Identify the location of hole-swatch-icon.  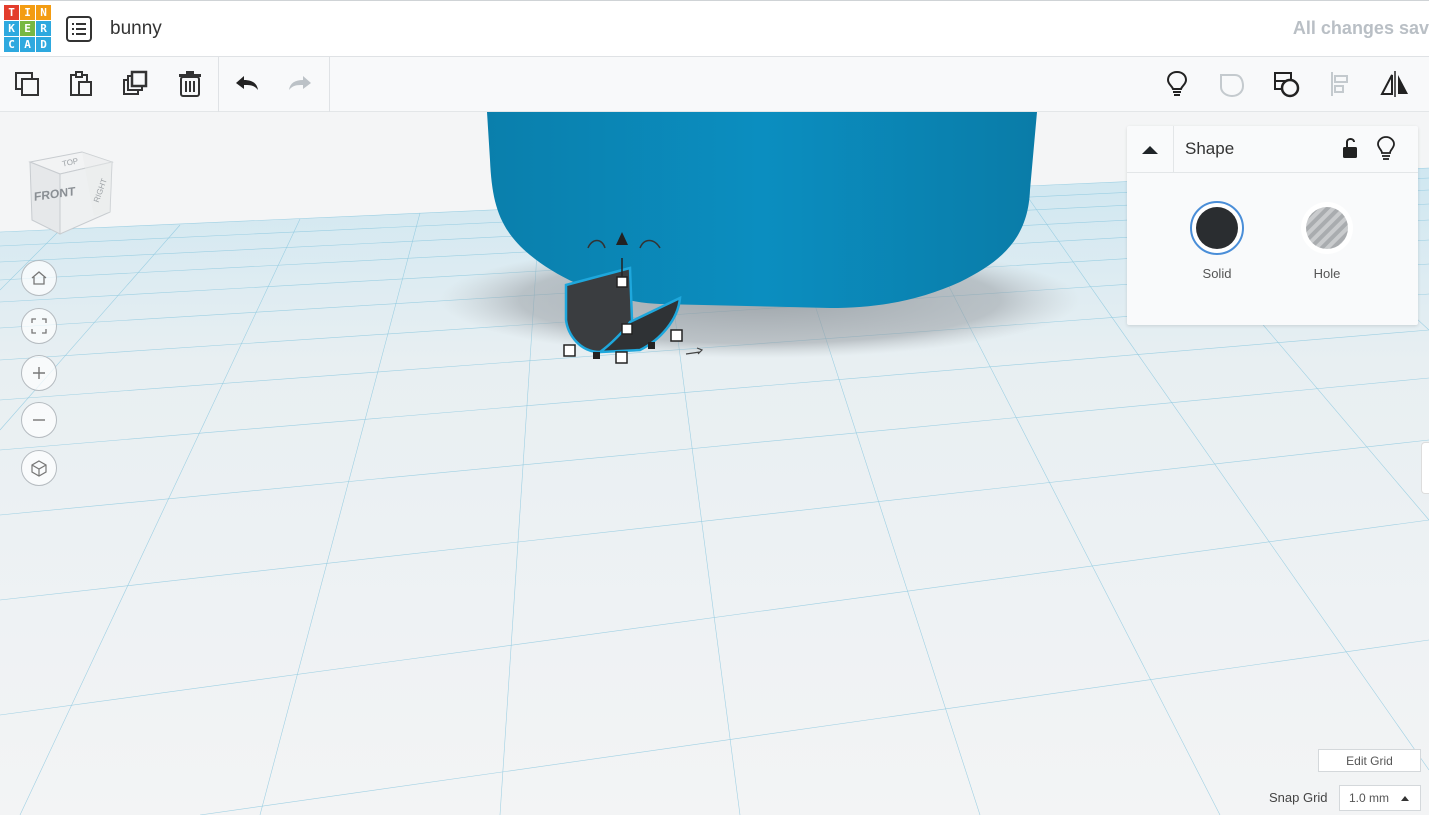
(1327, 228).